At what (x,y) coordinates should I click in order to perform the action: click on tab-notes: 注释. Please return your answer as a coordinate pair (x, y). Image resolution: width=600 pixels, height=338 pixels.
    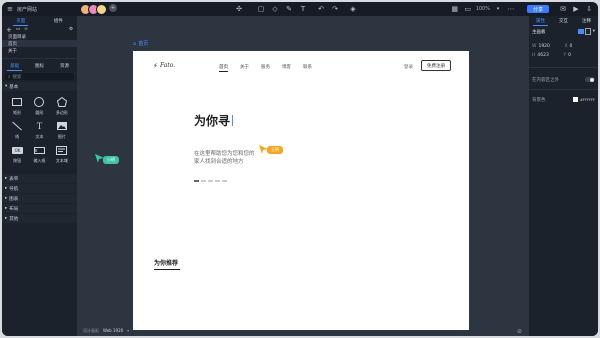
    Looking at the image, I should click on (586, 21).